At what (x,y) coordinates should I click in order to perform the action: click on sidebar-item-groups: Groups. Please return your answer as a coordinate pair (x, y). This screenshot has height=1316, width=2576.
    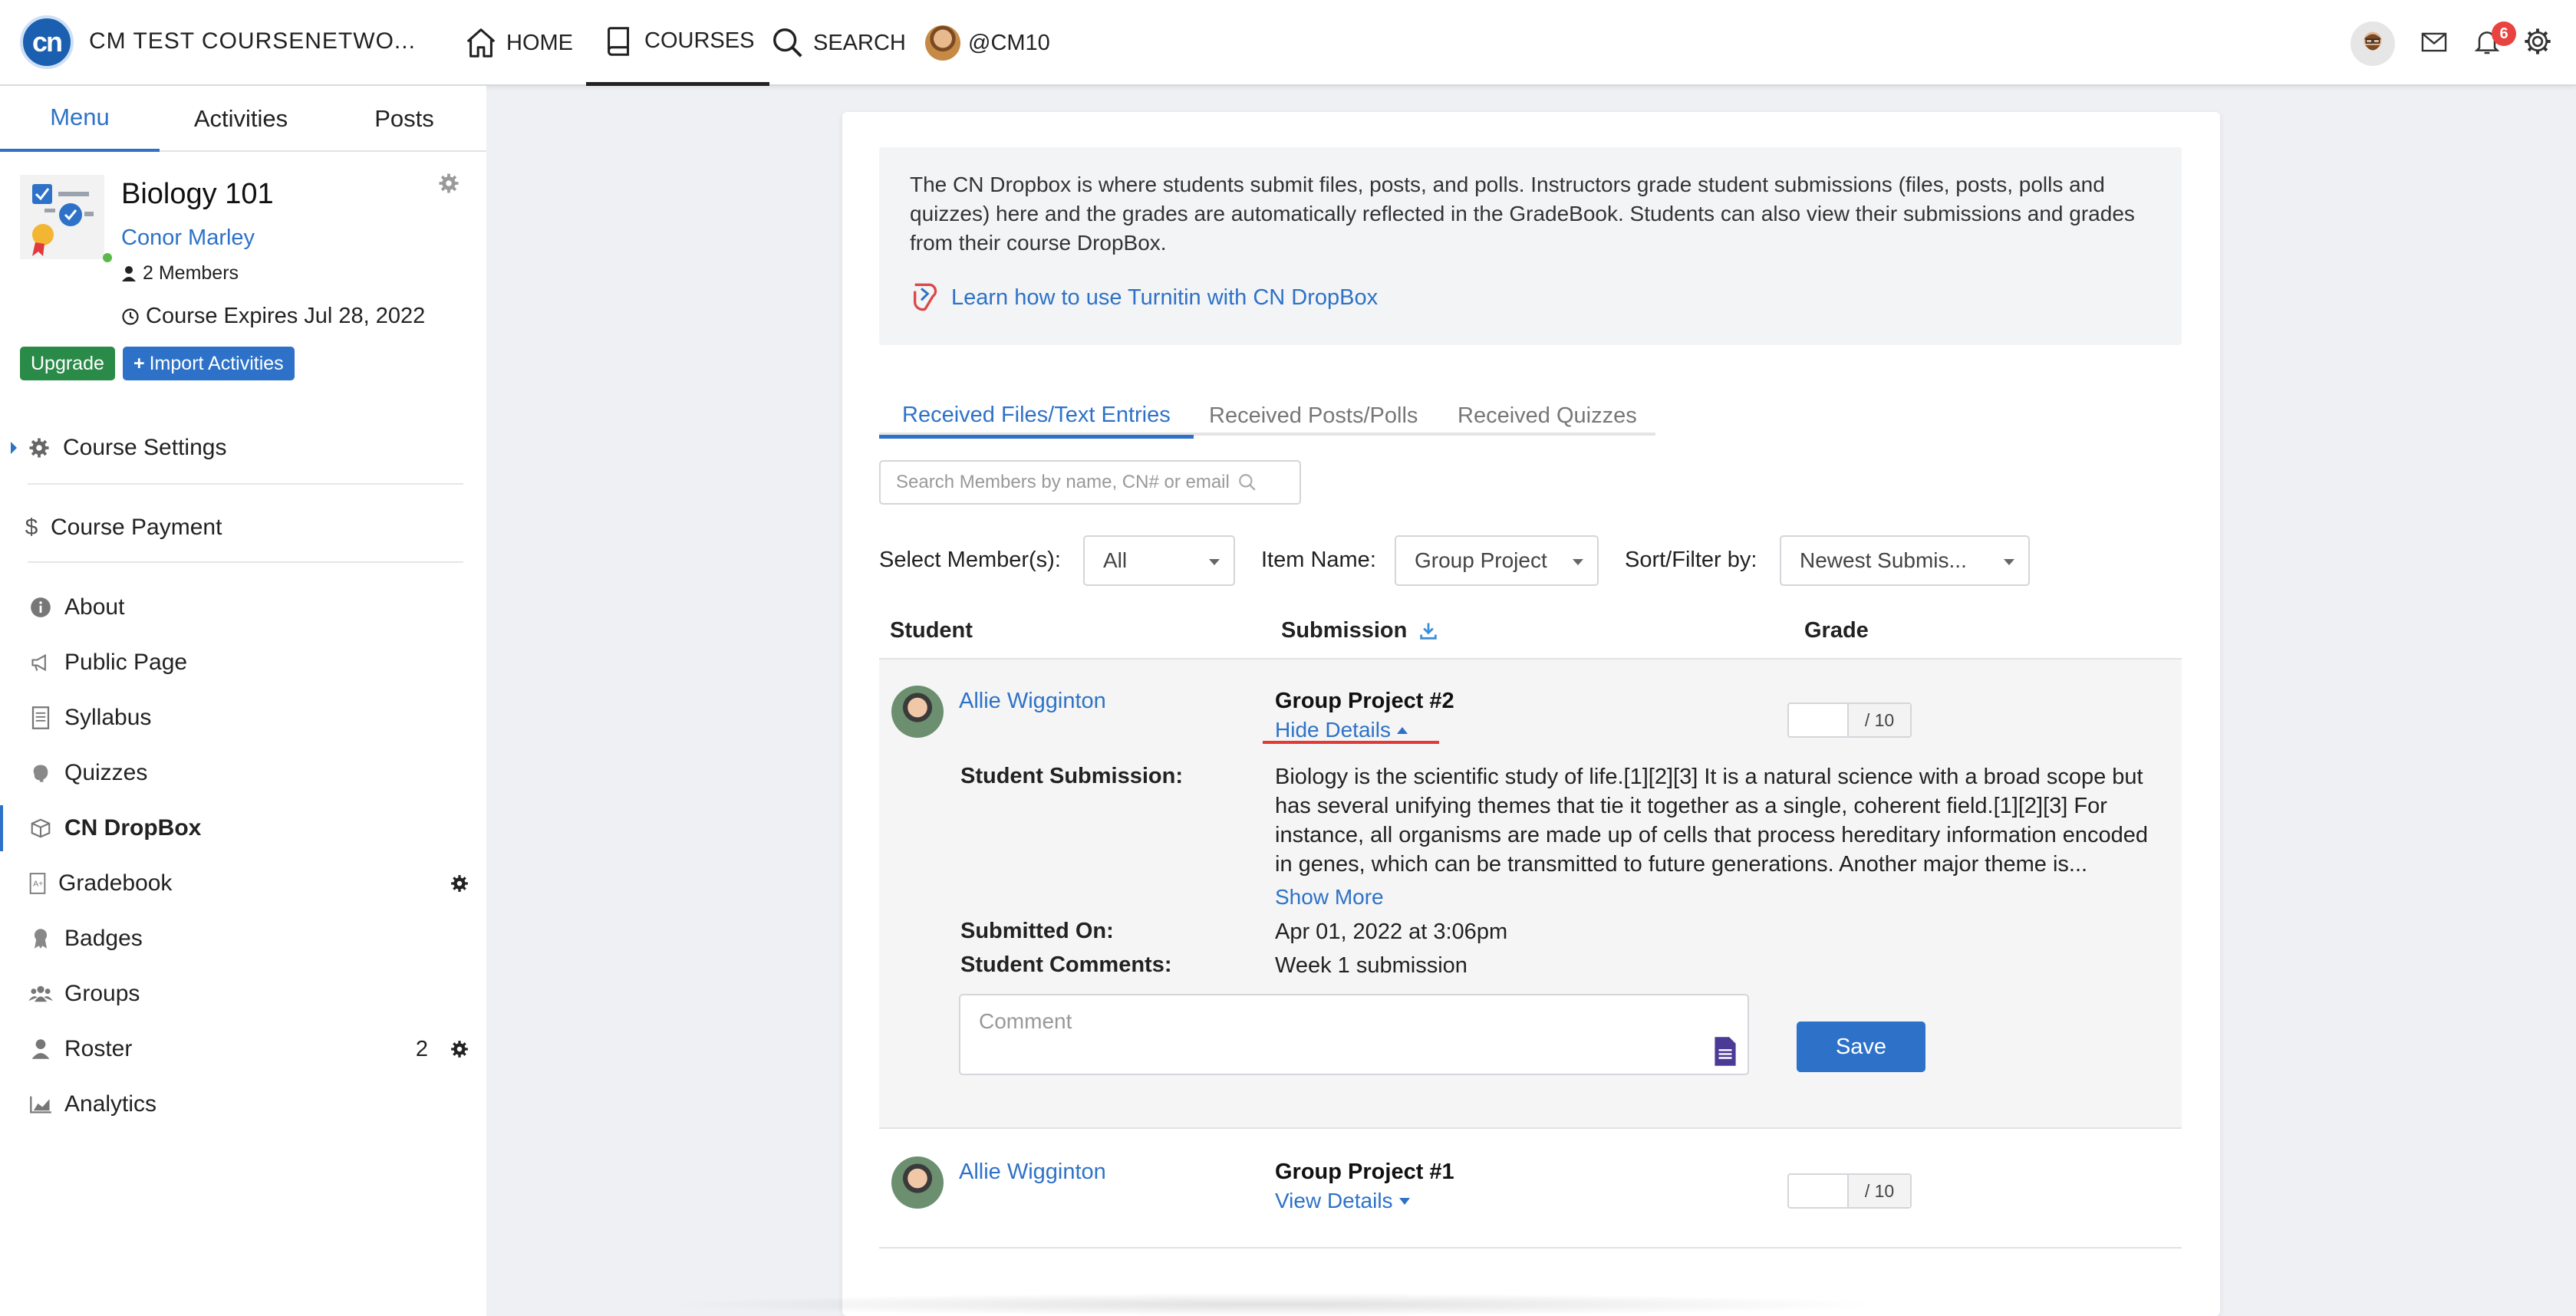
    Looking at the image, I should click on (243, 994).